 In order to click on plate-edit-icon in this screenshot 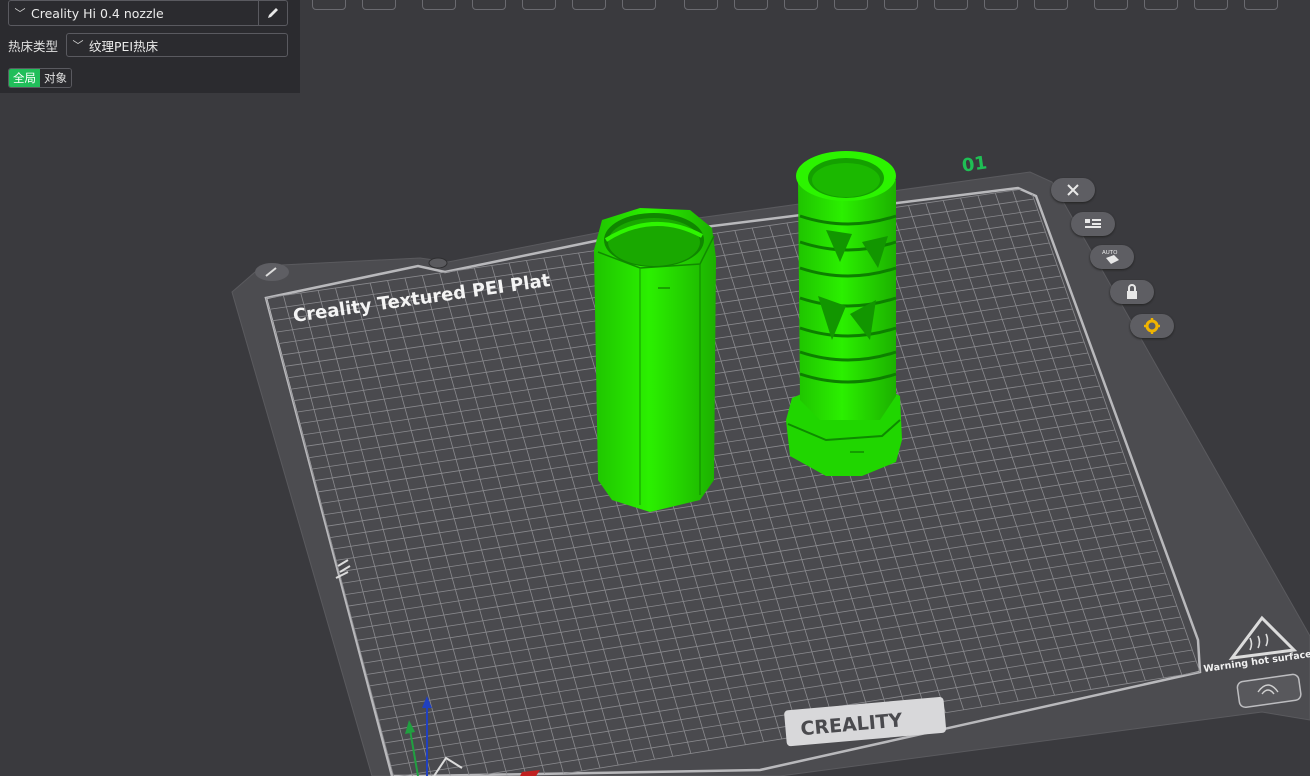, I will do `click(272, 272)`.